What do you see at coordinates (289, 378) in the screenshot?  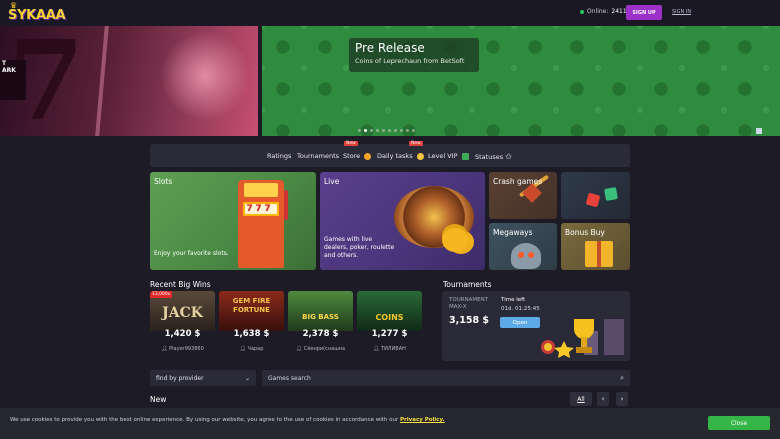 I see `games-search-placeholder: Games search` at bounding box center [289, 378].